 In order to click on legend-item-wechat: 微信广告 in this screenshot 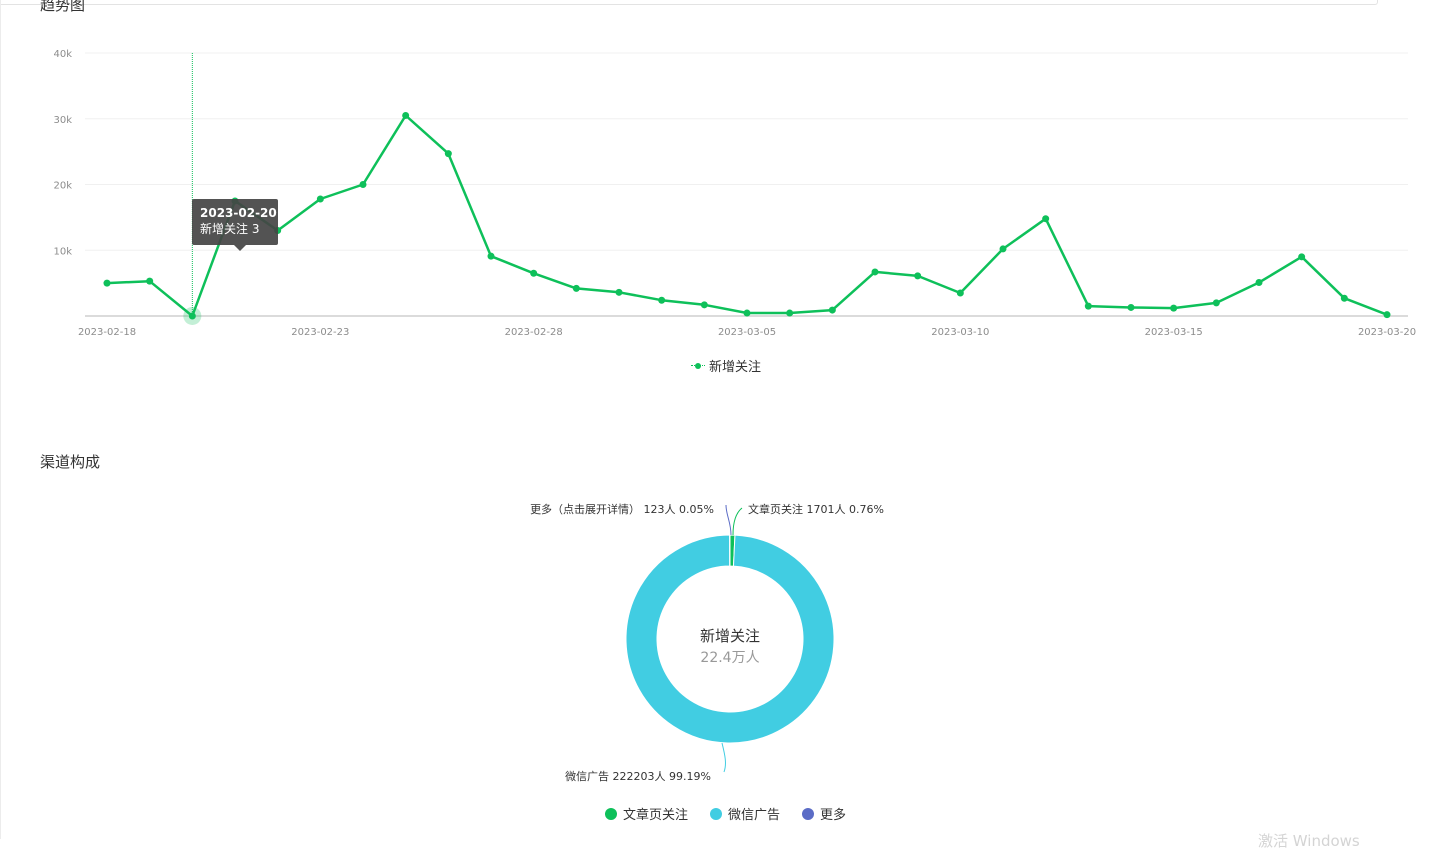, I will do `click(745, 813)`.